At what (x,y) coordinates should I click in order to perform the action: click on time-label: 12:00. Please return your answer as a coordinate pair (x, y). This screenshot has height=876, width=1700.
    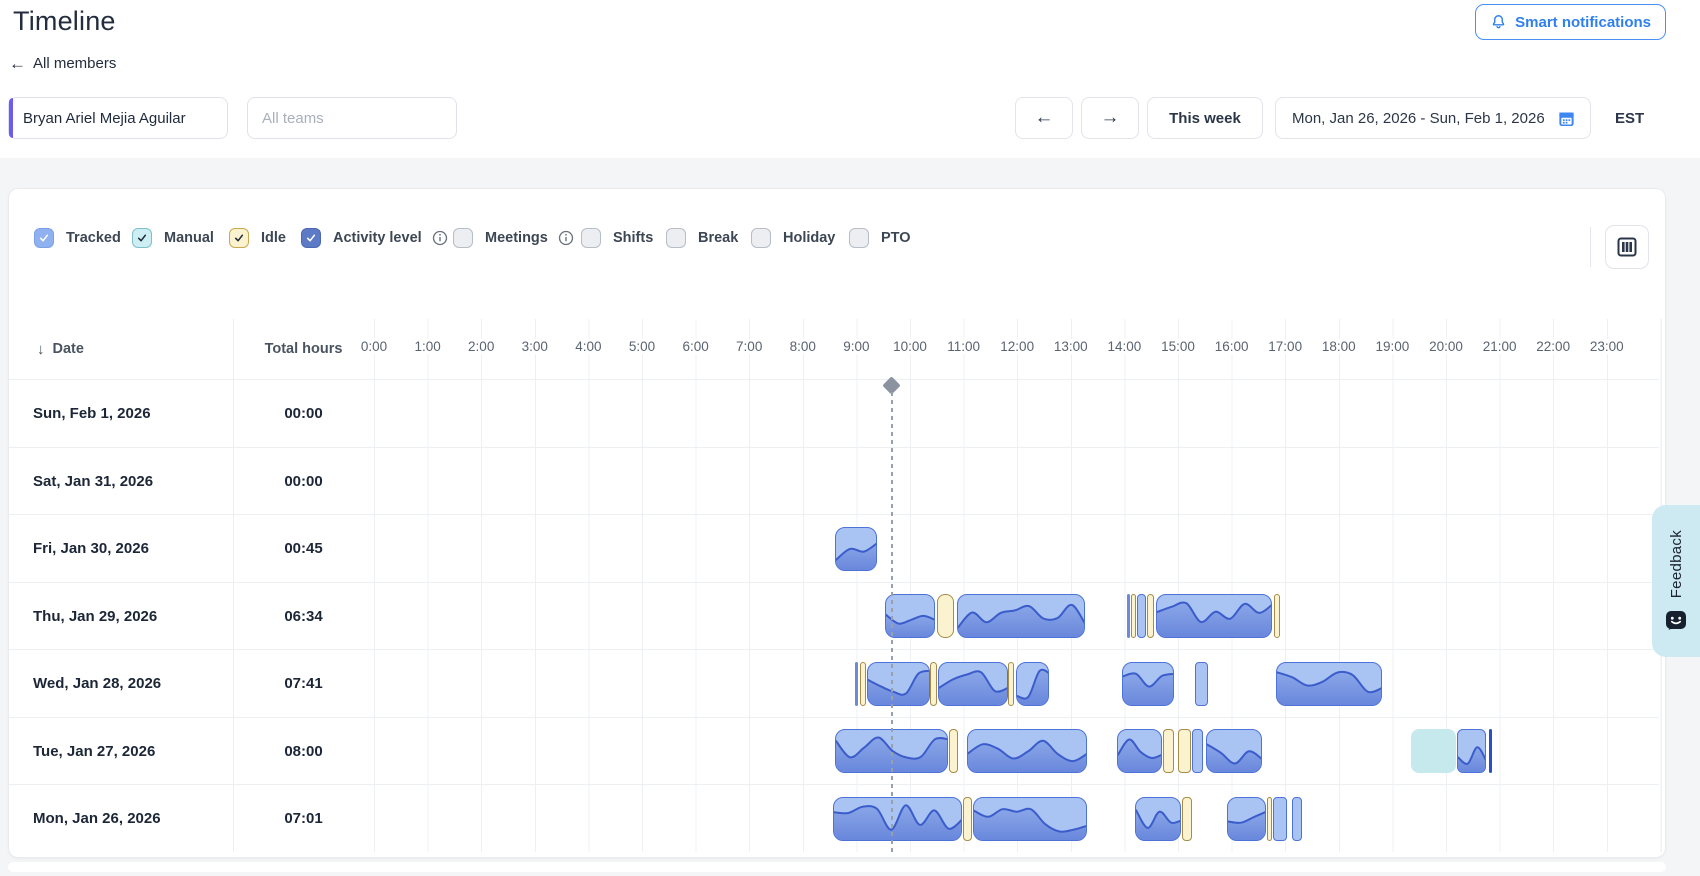
    Looking at the image, I should click on (1017, 346).